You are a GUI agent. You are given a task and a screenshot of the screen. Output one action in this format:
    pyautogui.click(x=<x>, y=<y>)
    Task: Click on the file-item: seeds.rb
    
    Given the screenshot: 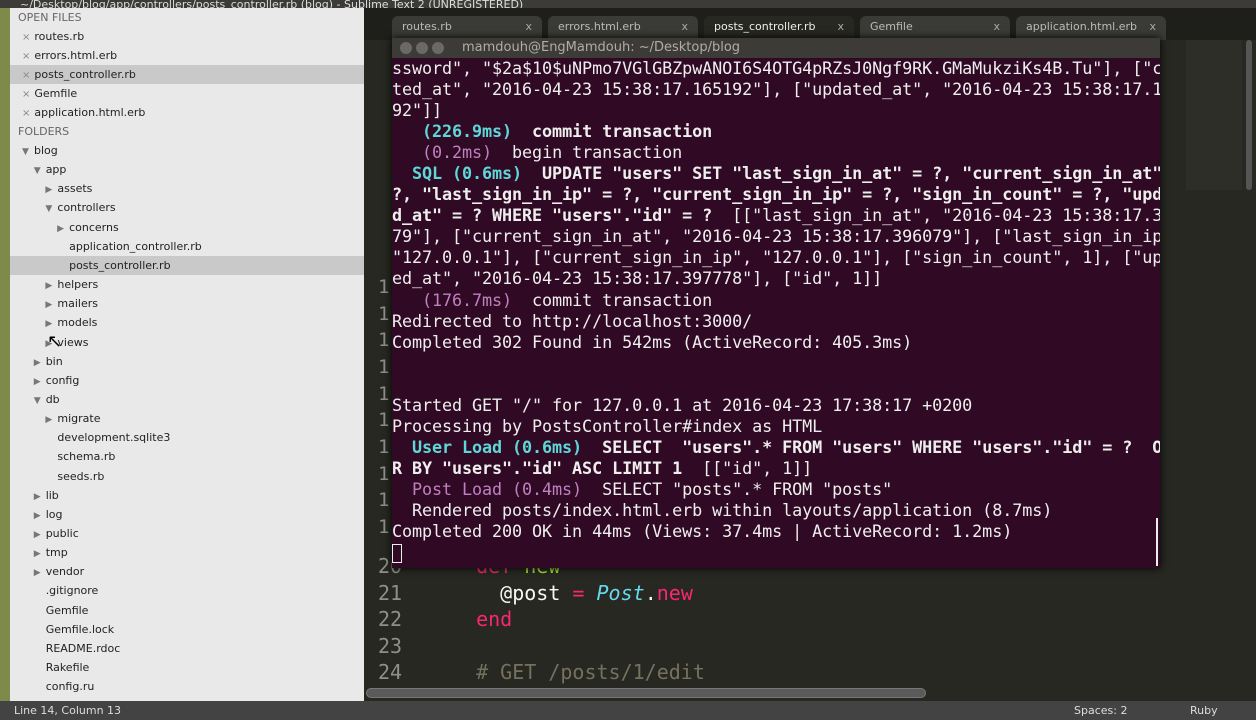 What is the action you would take?
    pyautogui.click(x=187, y=476)
    